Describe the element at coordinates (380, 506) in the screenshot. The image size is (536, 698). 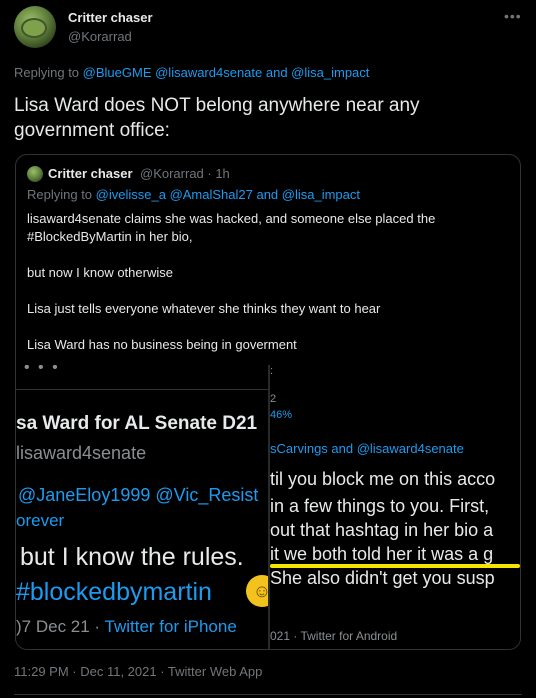
I see `image-text-line: in a few things to you. First,` at that location.